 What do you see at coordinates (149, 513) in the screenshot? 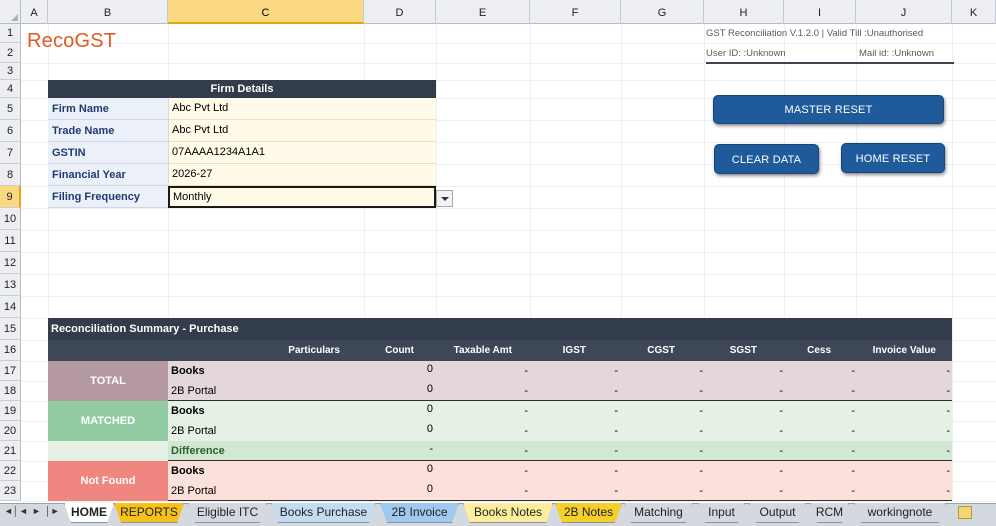
I see `sheet-tab-reports: REPORTS` at bounding box center [149, 513].